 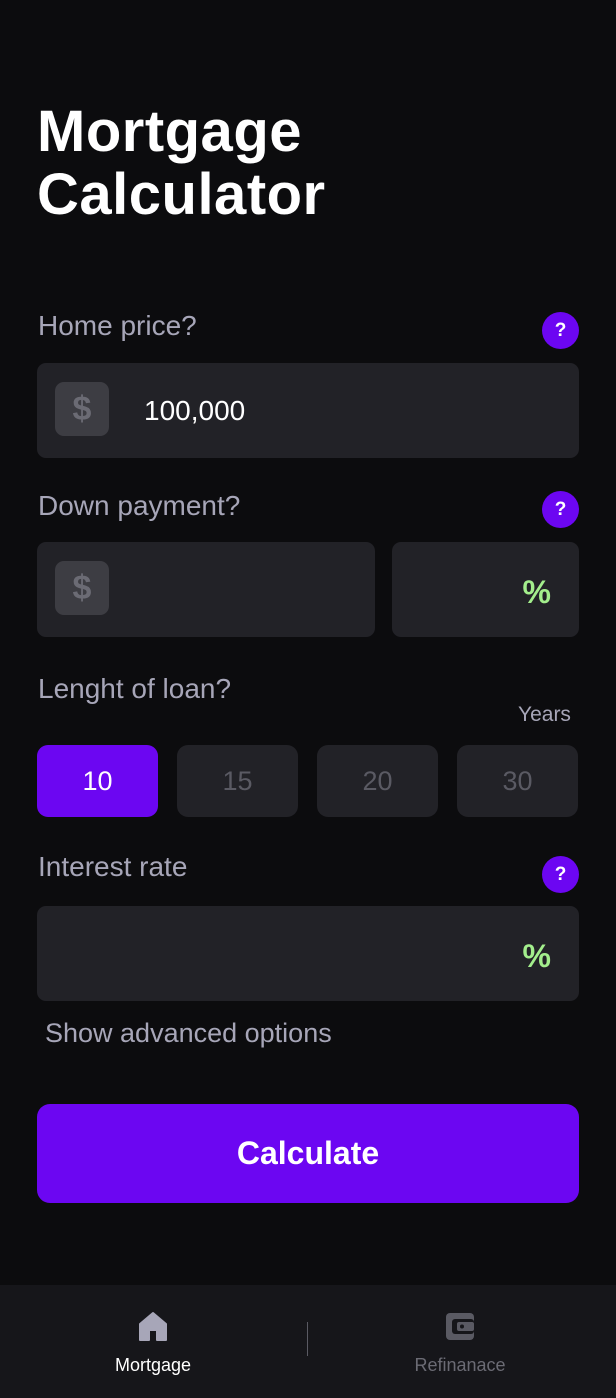 I want to click on term-option-15: 15, so click(x=237, y=781).